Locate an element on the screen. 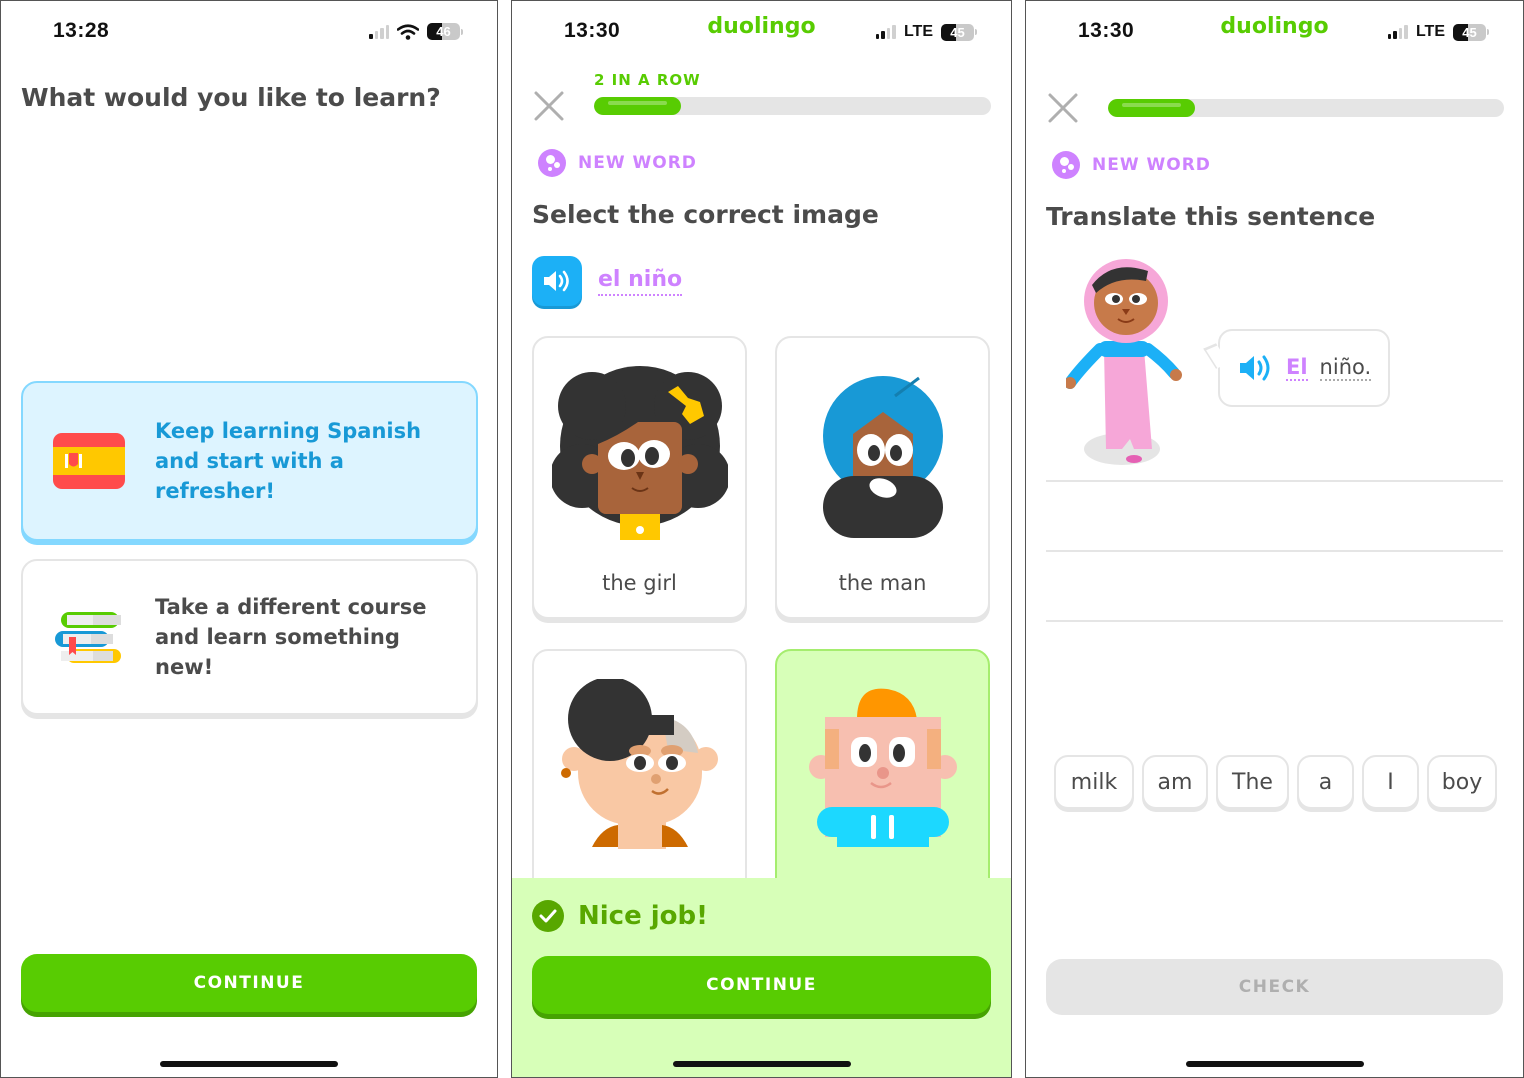 The height and width of the screenshot is (1078, 1524). status-time: 13:28 is located at coordinates (81, 30).